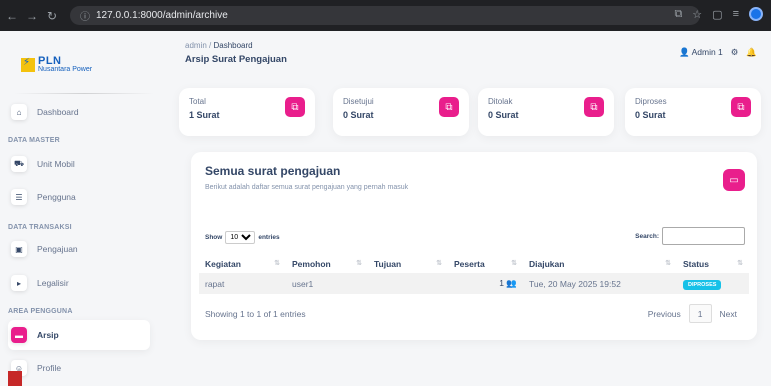  What do you see at coordinates (79, 197) in the screenshot?
I see `sidebar-item-pengguna: ☰ Pengguna` at bounding box center [79, 197].